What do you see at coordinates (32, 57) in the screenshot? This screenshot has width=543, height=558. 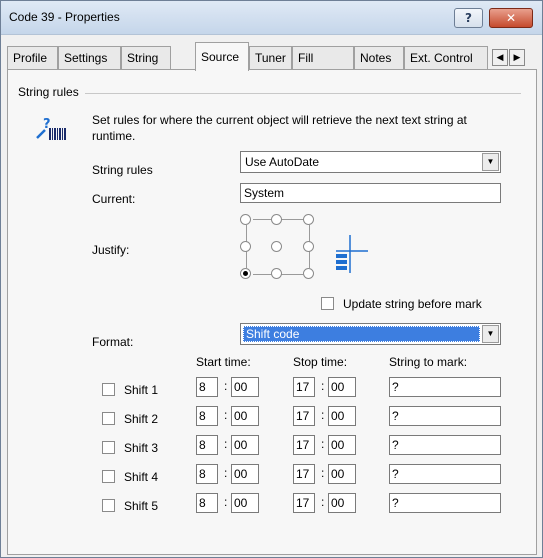 I see `tab-profile: Profile` at bounding box center [32, 57].